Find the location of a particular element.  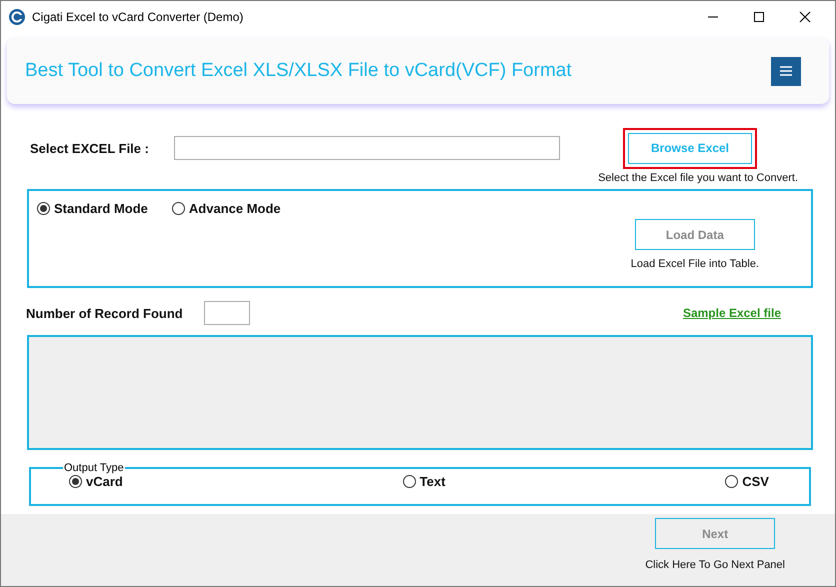

hint-text: Select the Excel file you want to Convert. is located at coordinates (698, 178).